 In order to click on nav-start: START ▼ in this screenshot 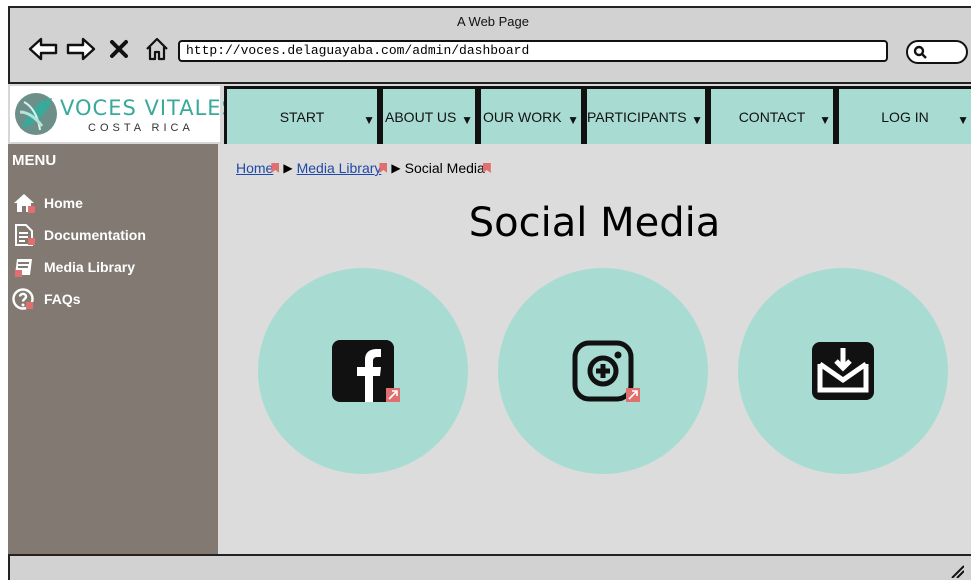, I will do `click(302, 117)`.